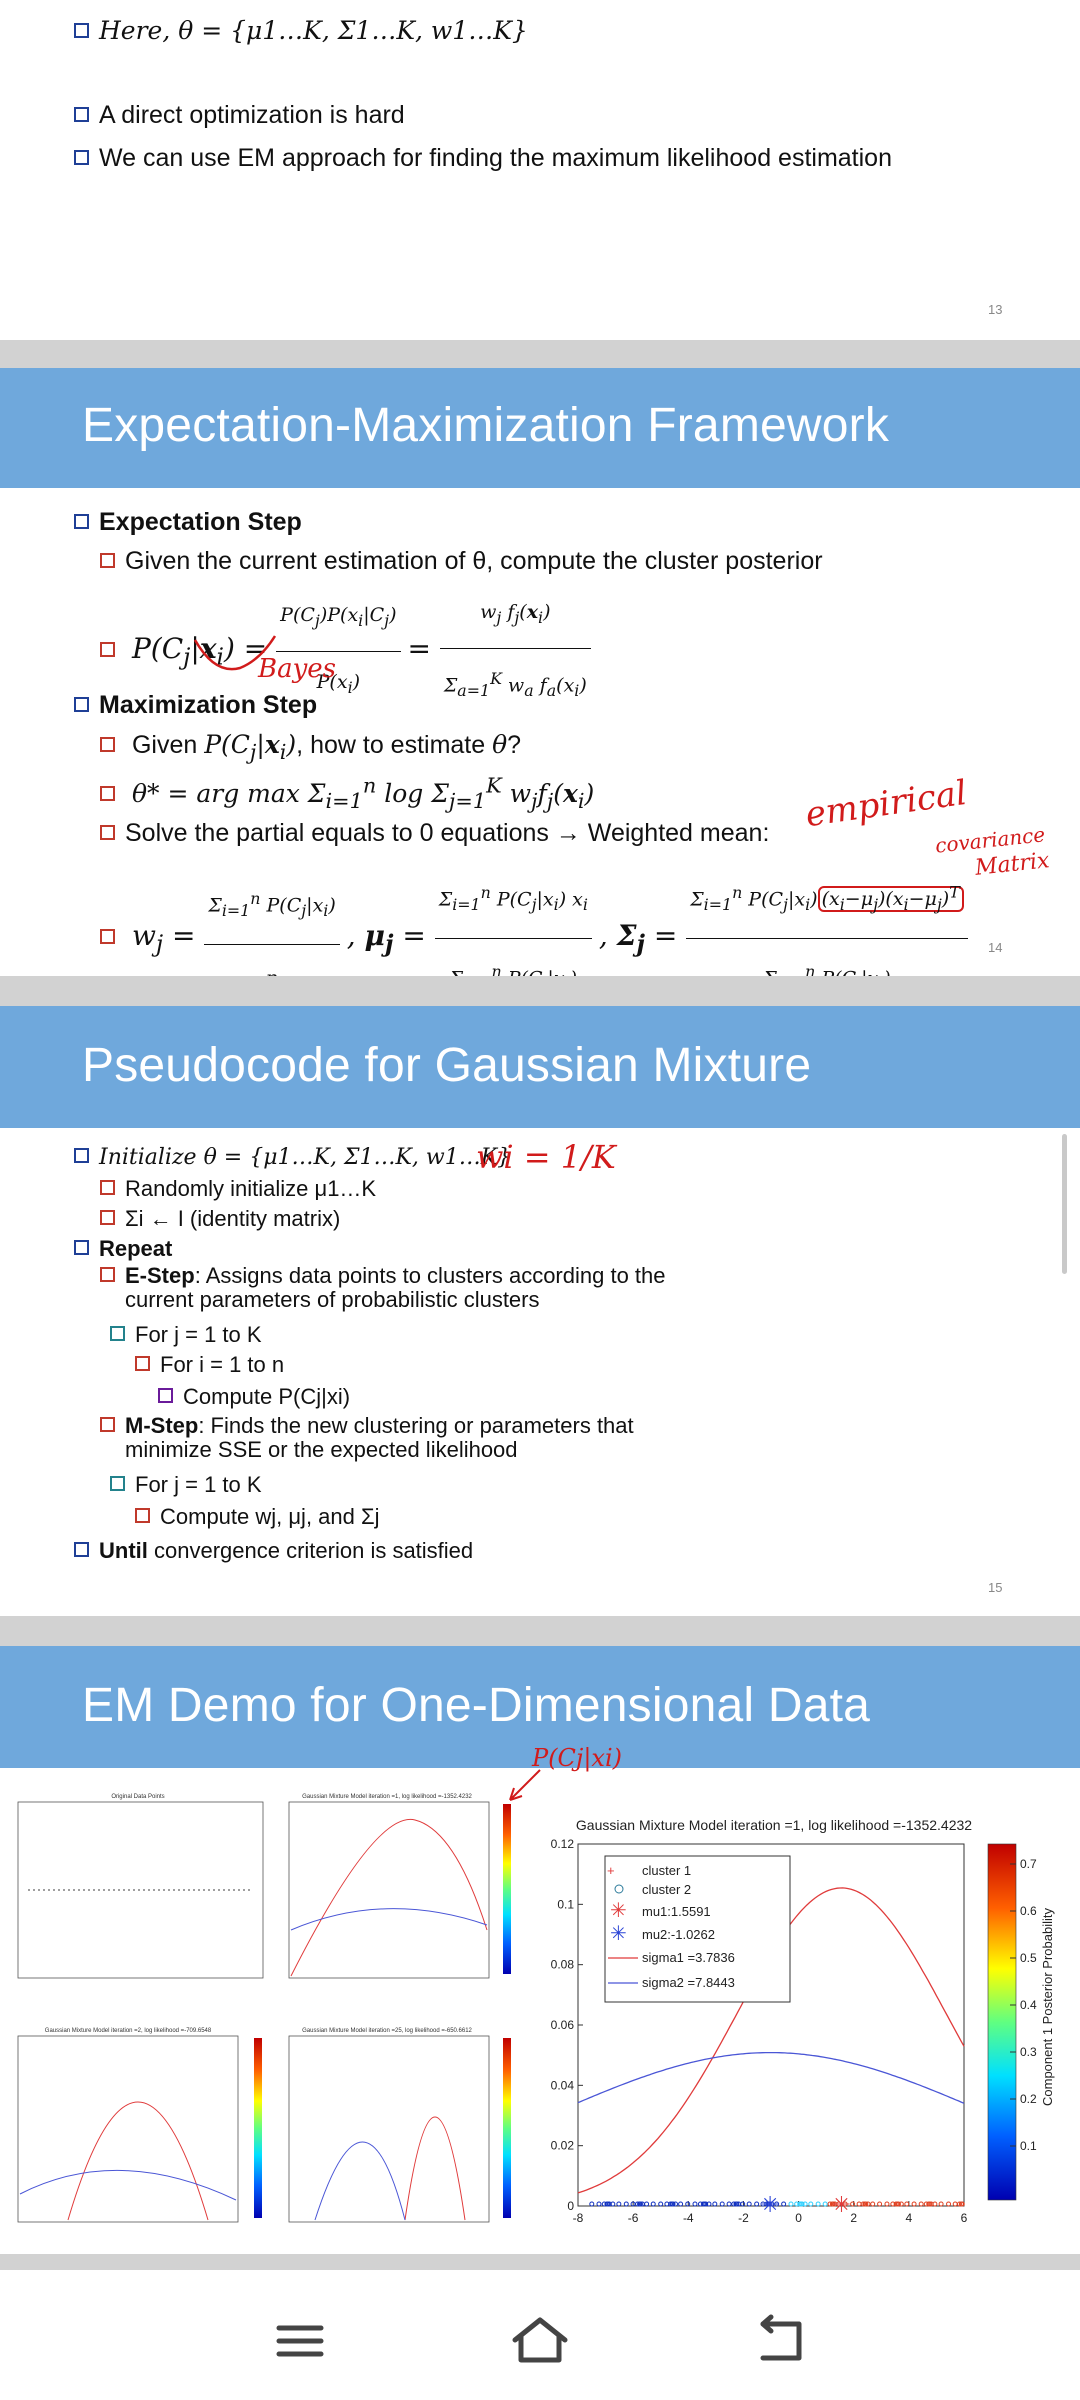 Image resolution: width=1080 pixels, height=2400 pixels. Describe the element at coordinates (563, 2025) in the screenshot. I see `y-tick-label: 0.06` at that location.